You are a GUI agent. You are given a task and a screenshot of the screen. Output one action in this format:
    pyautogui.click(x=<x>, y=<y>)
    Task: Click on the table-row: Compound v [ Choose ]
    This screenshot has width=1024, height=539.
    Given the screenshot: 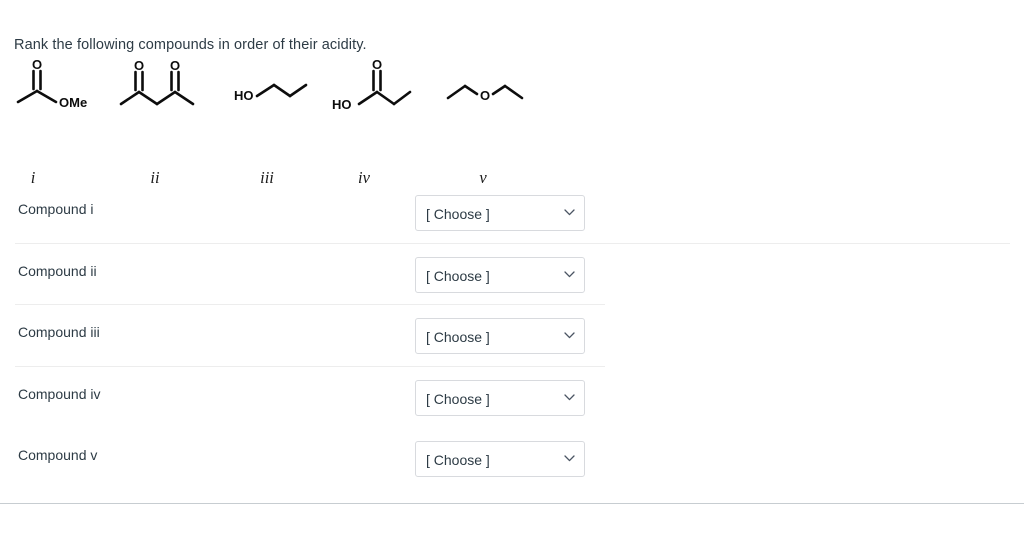 What is the action you would take?
    pyautogui.click(x=512, y=459)
    